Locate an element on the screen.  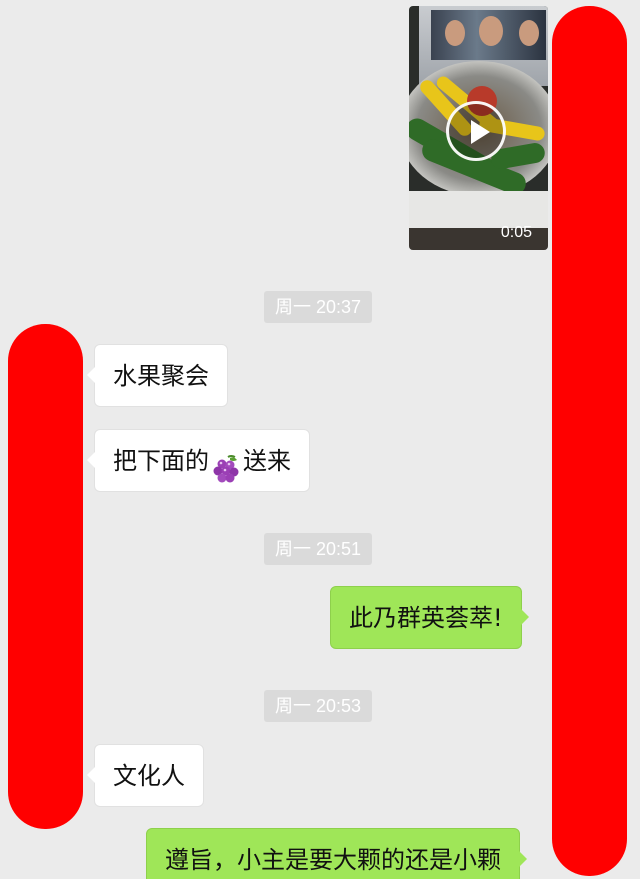
play-button is located at coordinates (476, 131).